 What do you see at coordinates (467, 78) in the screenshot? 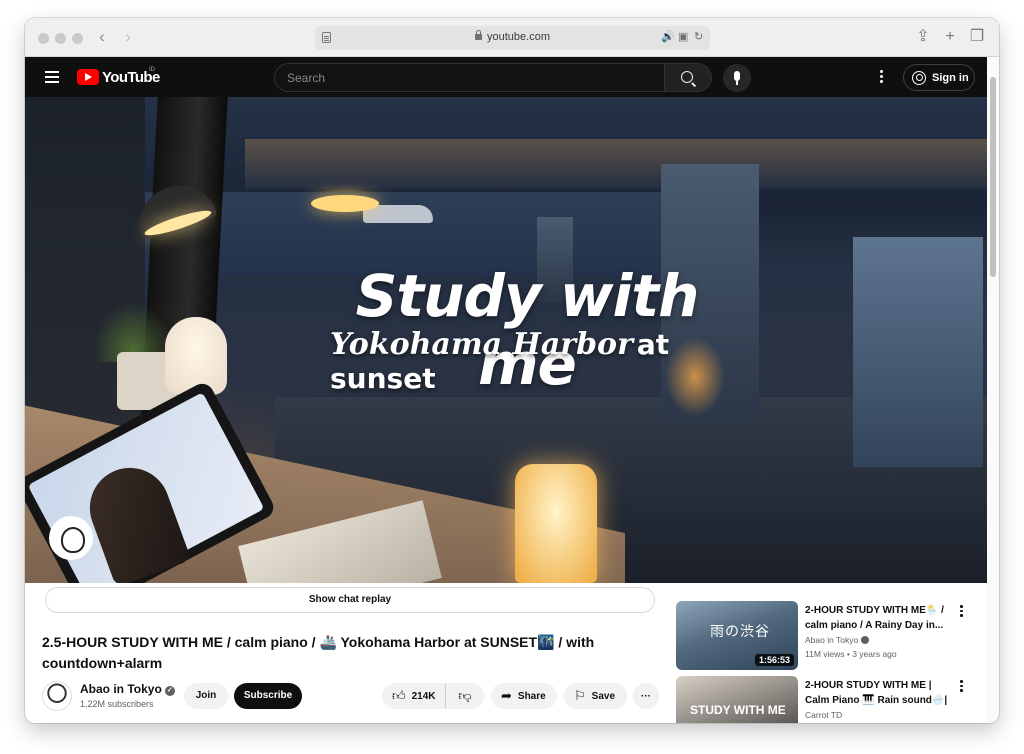
I see `search-input` at bounding box center [467, 78].